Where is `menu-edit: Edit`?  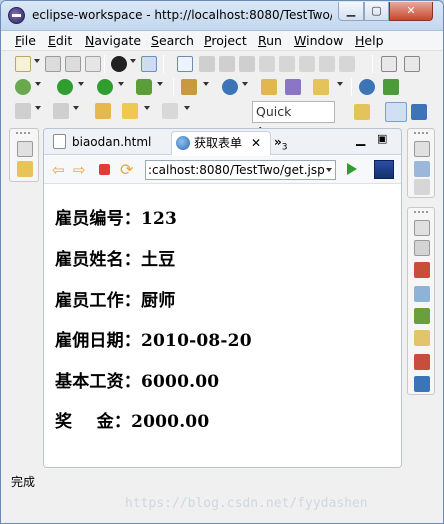 menu-edit: Edit is located at coordinates (60, 40).